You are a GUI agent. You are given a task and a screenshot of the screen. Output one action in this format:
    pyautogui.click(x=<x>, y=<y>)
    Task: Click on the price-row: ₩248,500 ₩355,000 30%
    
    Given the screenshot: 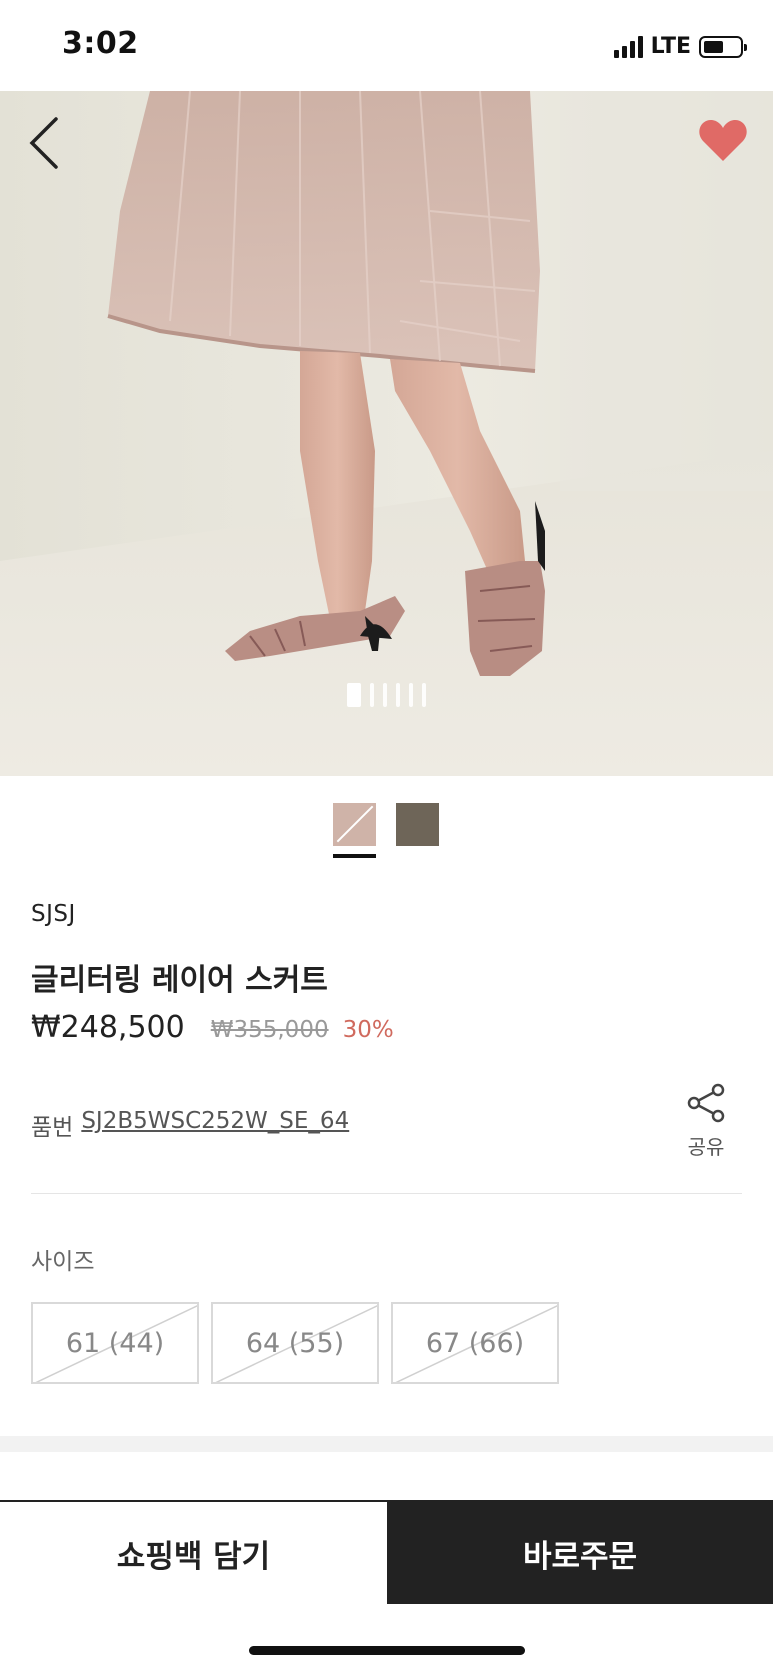 What is the action you would take?
    pyautogui.click(x=212, y=1027)
    